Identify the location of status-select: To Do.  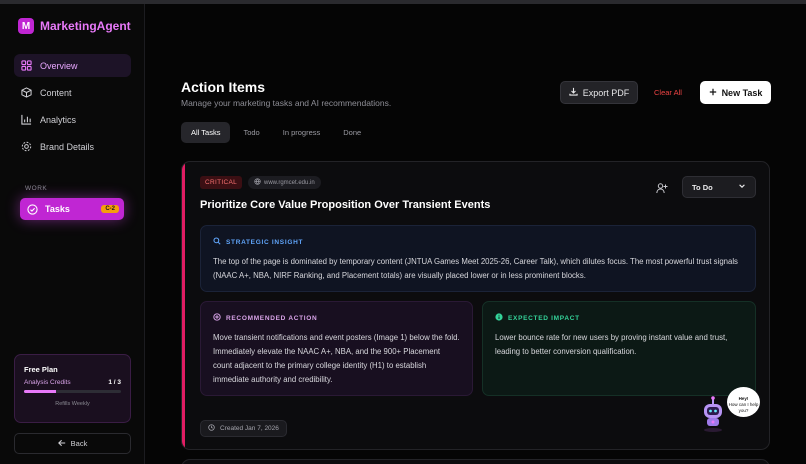
(719, 187).